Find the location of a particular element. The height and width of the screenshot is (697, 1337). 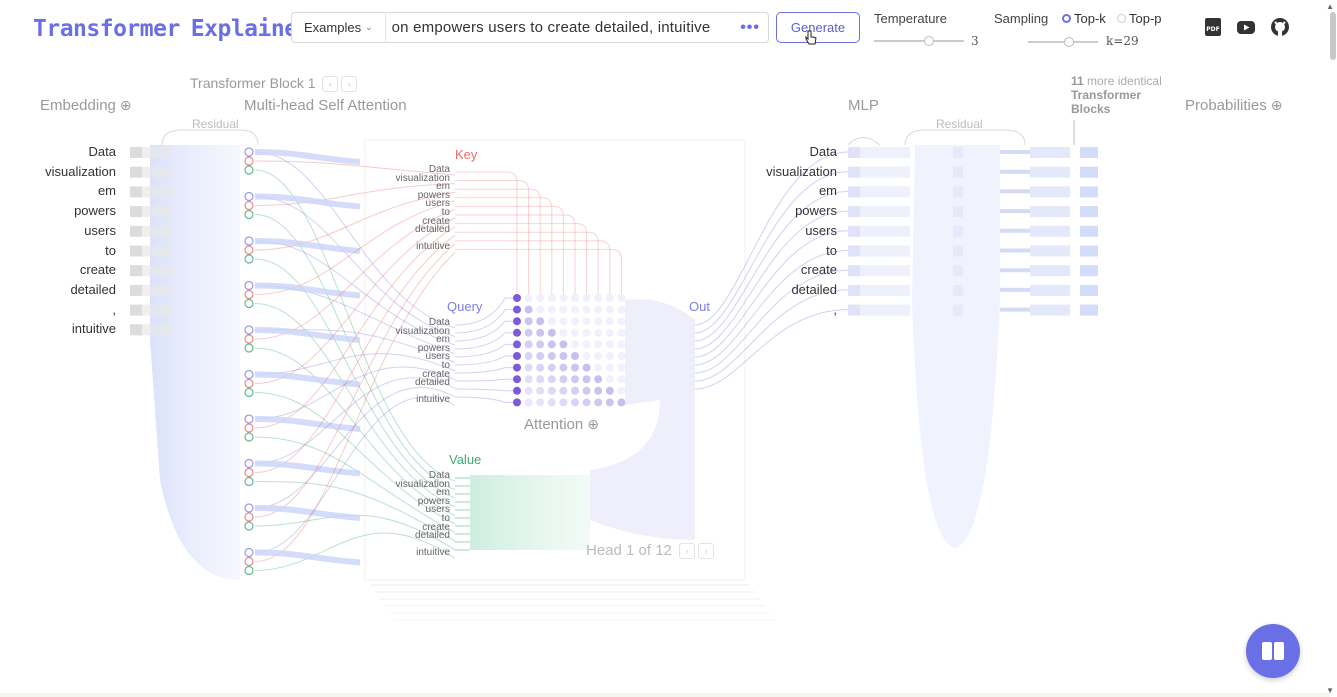

embedding-heading: Embedding ⊕ is located at coordinates (86, 105).